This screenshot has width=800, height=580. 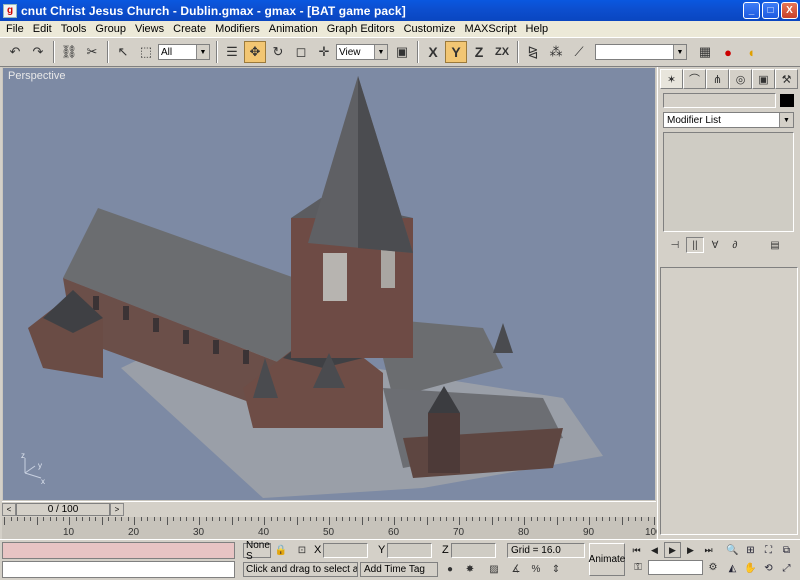 What do you see at coordinates (763, 79) in the screenshot?
I see `display-tab-icon: ▣` at bounding box center [763, 79].